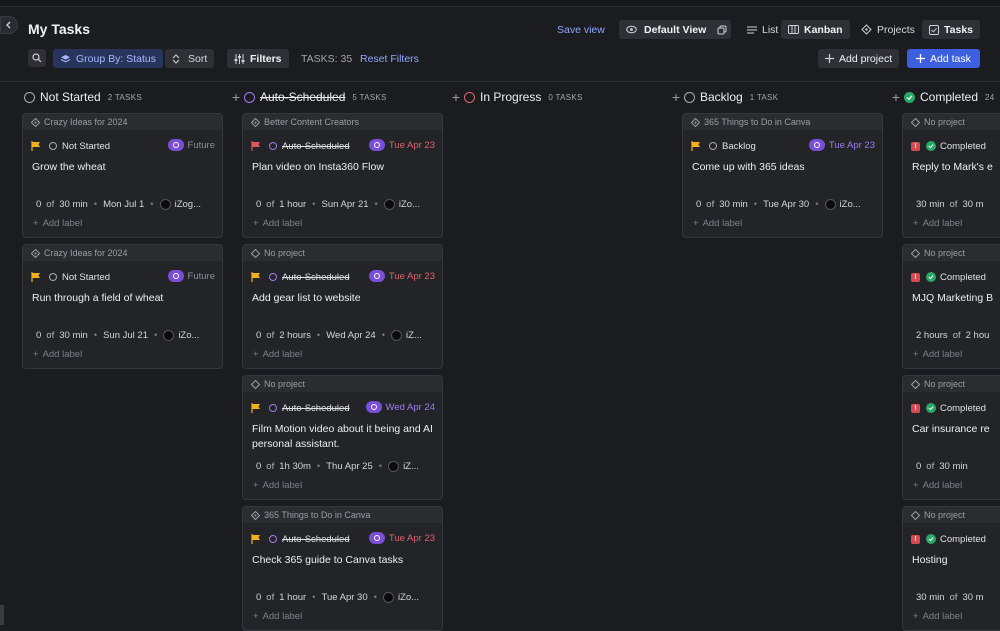 The width and height of the screenshot is (1000, 631). I want to click on left-edge-handle, so click(2, 615).